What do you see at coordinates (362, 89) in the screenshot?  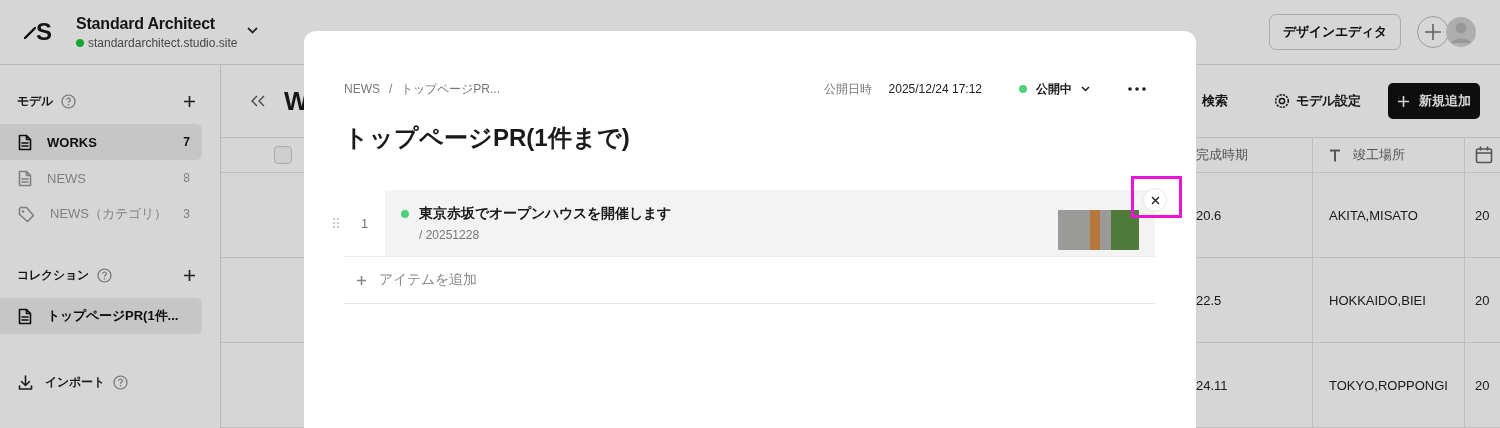 I see `breadcrumb-link: NEWS` at bounding box center [362, 89].